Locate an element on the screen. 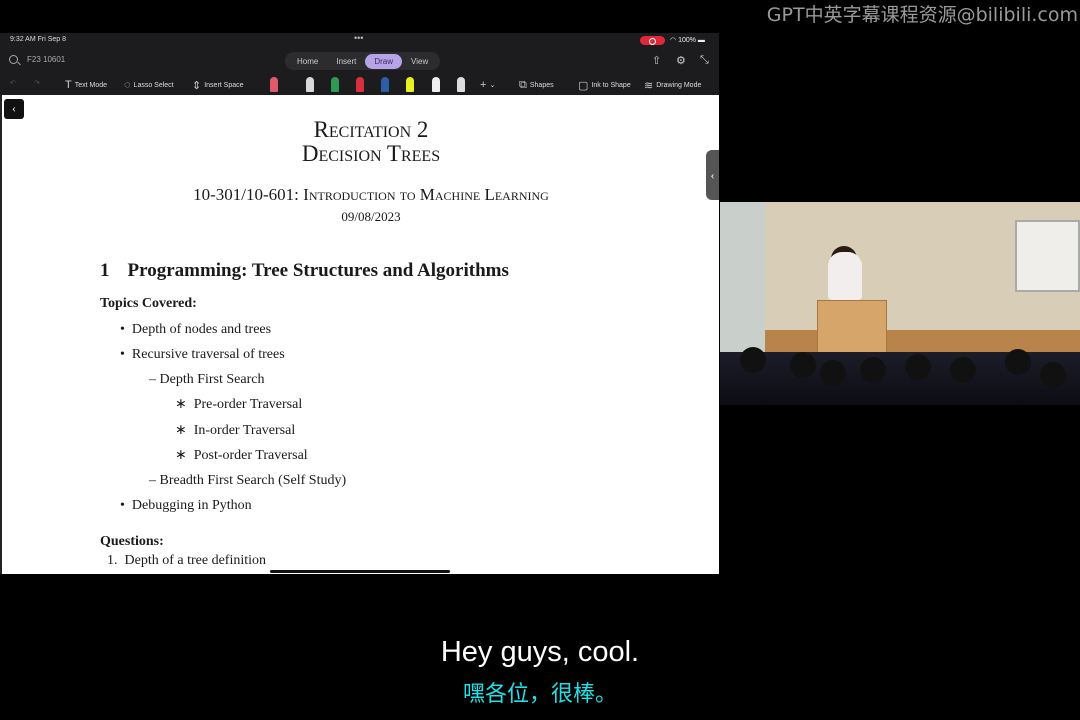  header-row: F23 10601 Home Insert Draw View ⇧ ⚙ ⤡ is located at coordinates (359, 61).